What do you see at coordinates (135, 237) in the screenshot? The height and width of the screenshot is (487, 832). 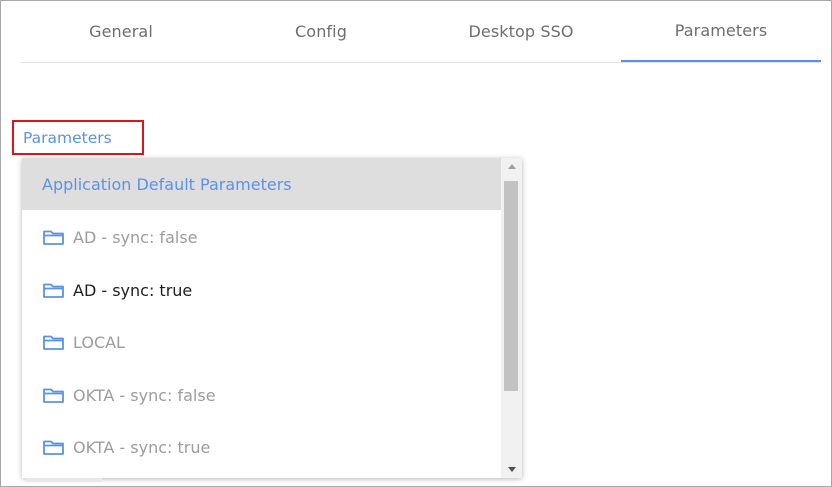 I see `option-label: AD - sync: false` at bounding box center [135, 237].